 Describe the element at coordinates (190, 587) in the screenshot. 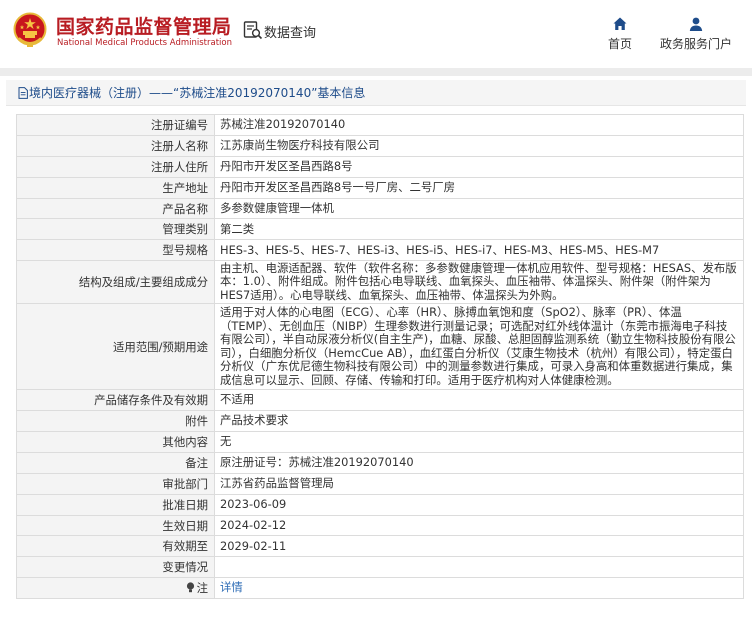

I see `lightbulb-icon` at that location.